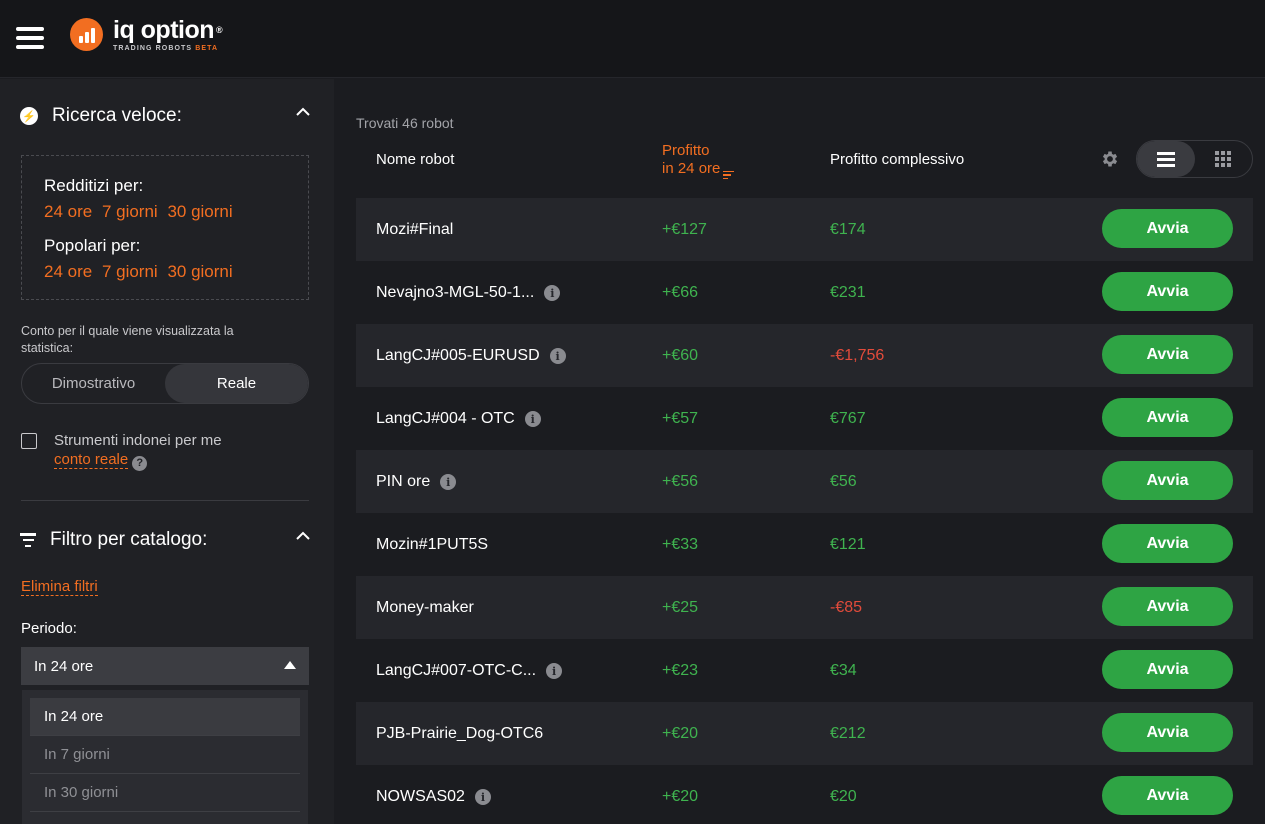 This screenshot has width=1265, height=824. What do you see at coordinates (848, 544) in the screenshot?
I see `profit-total: €121` at bounding box center [848, 544].